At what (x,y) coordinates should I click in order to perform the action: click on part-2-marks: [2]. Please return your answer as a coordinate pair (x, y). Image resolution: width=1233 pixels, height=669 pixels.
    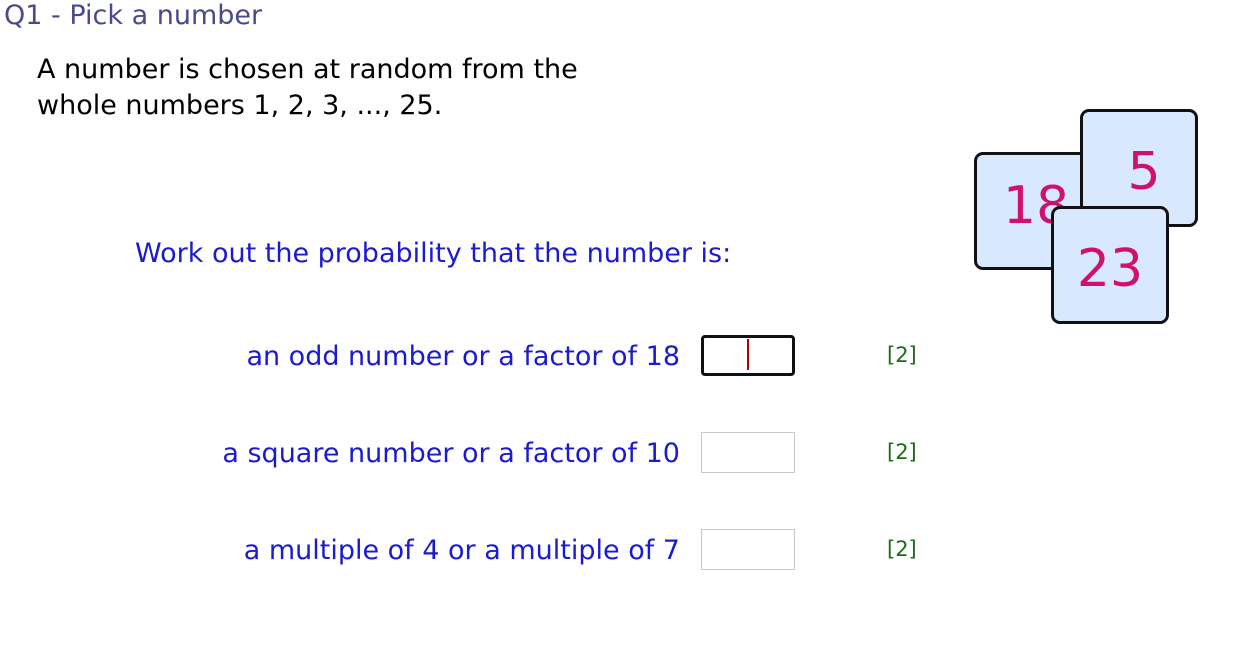
    Looking at the image, I should click on (902, 452).